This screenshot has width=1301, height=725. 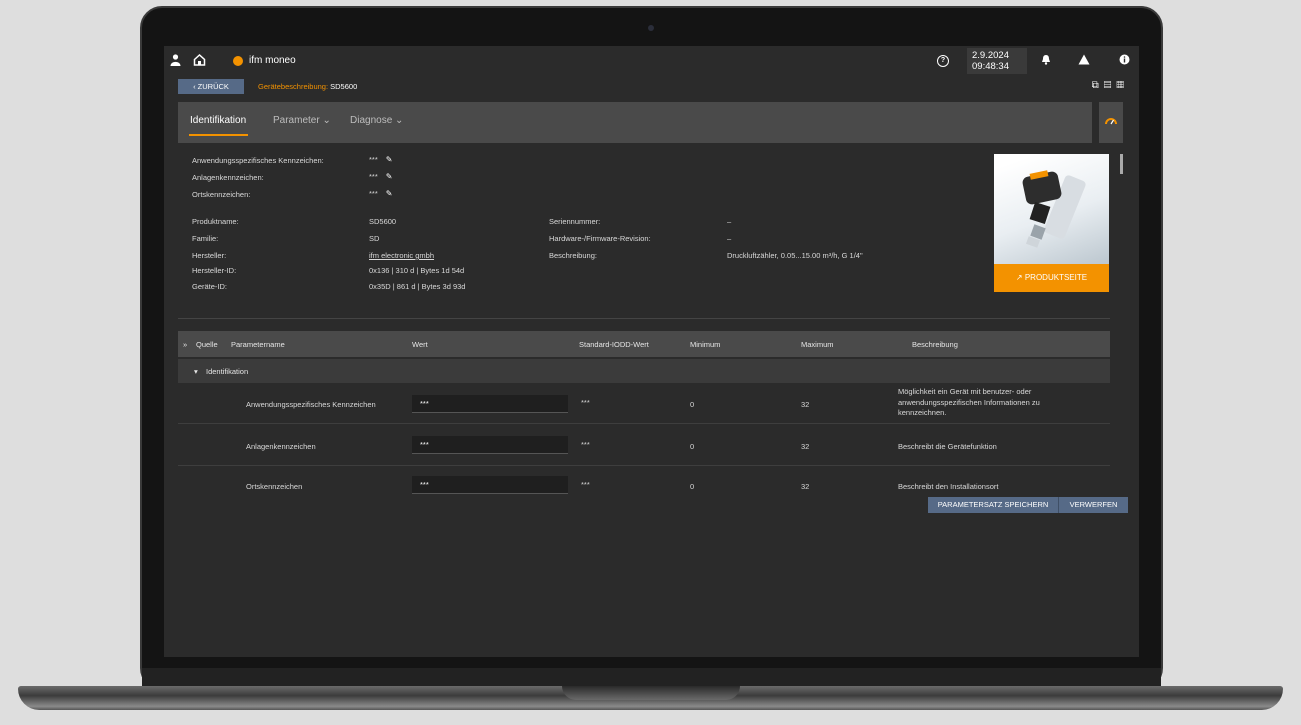 I want to click on product-image, so click(x=1051, y=209).